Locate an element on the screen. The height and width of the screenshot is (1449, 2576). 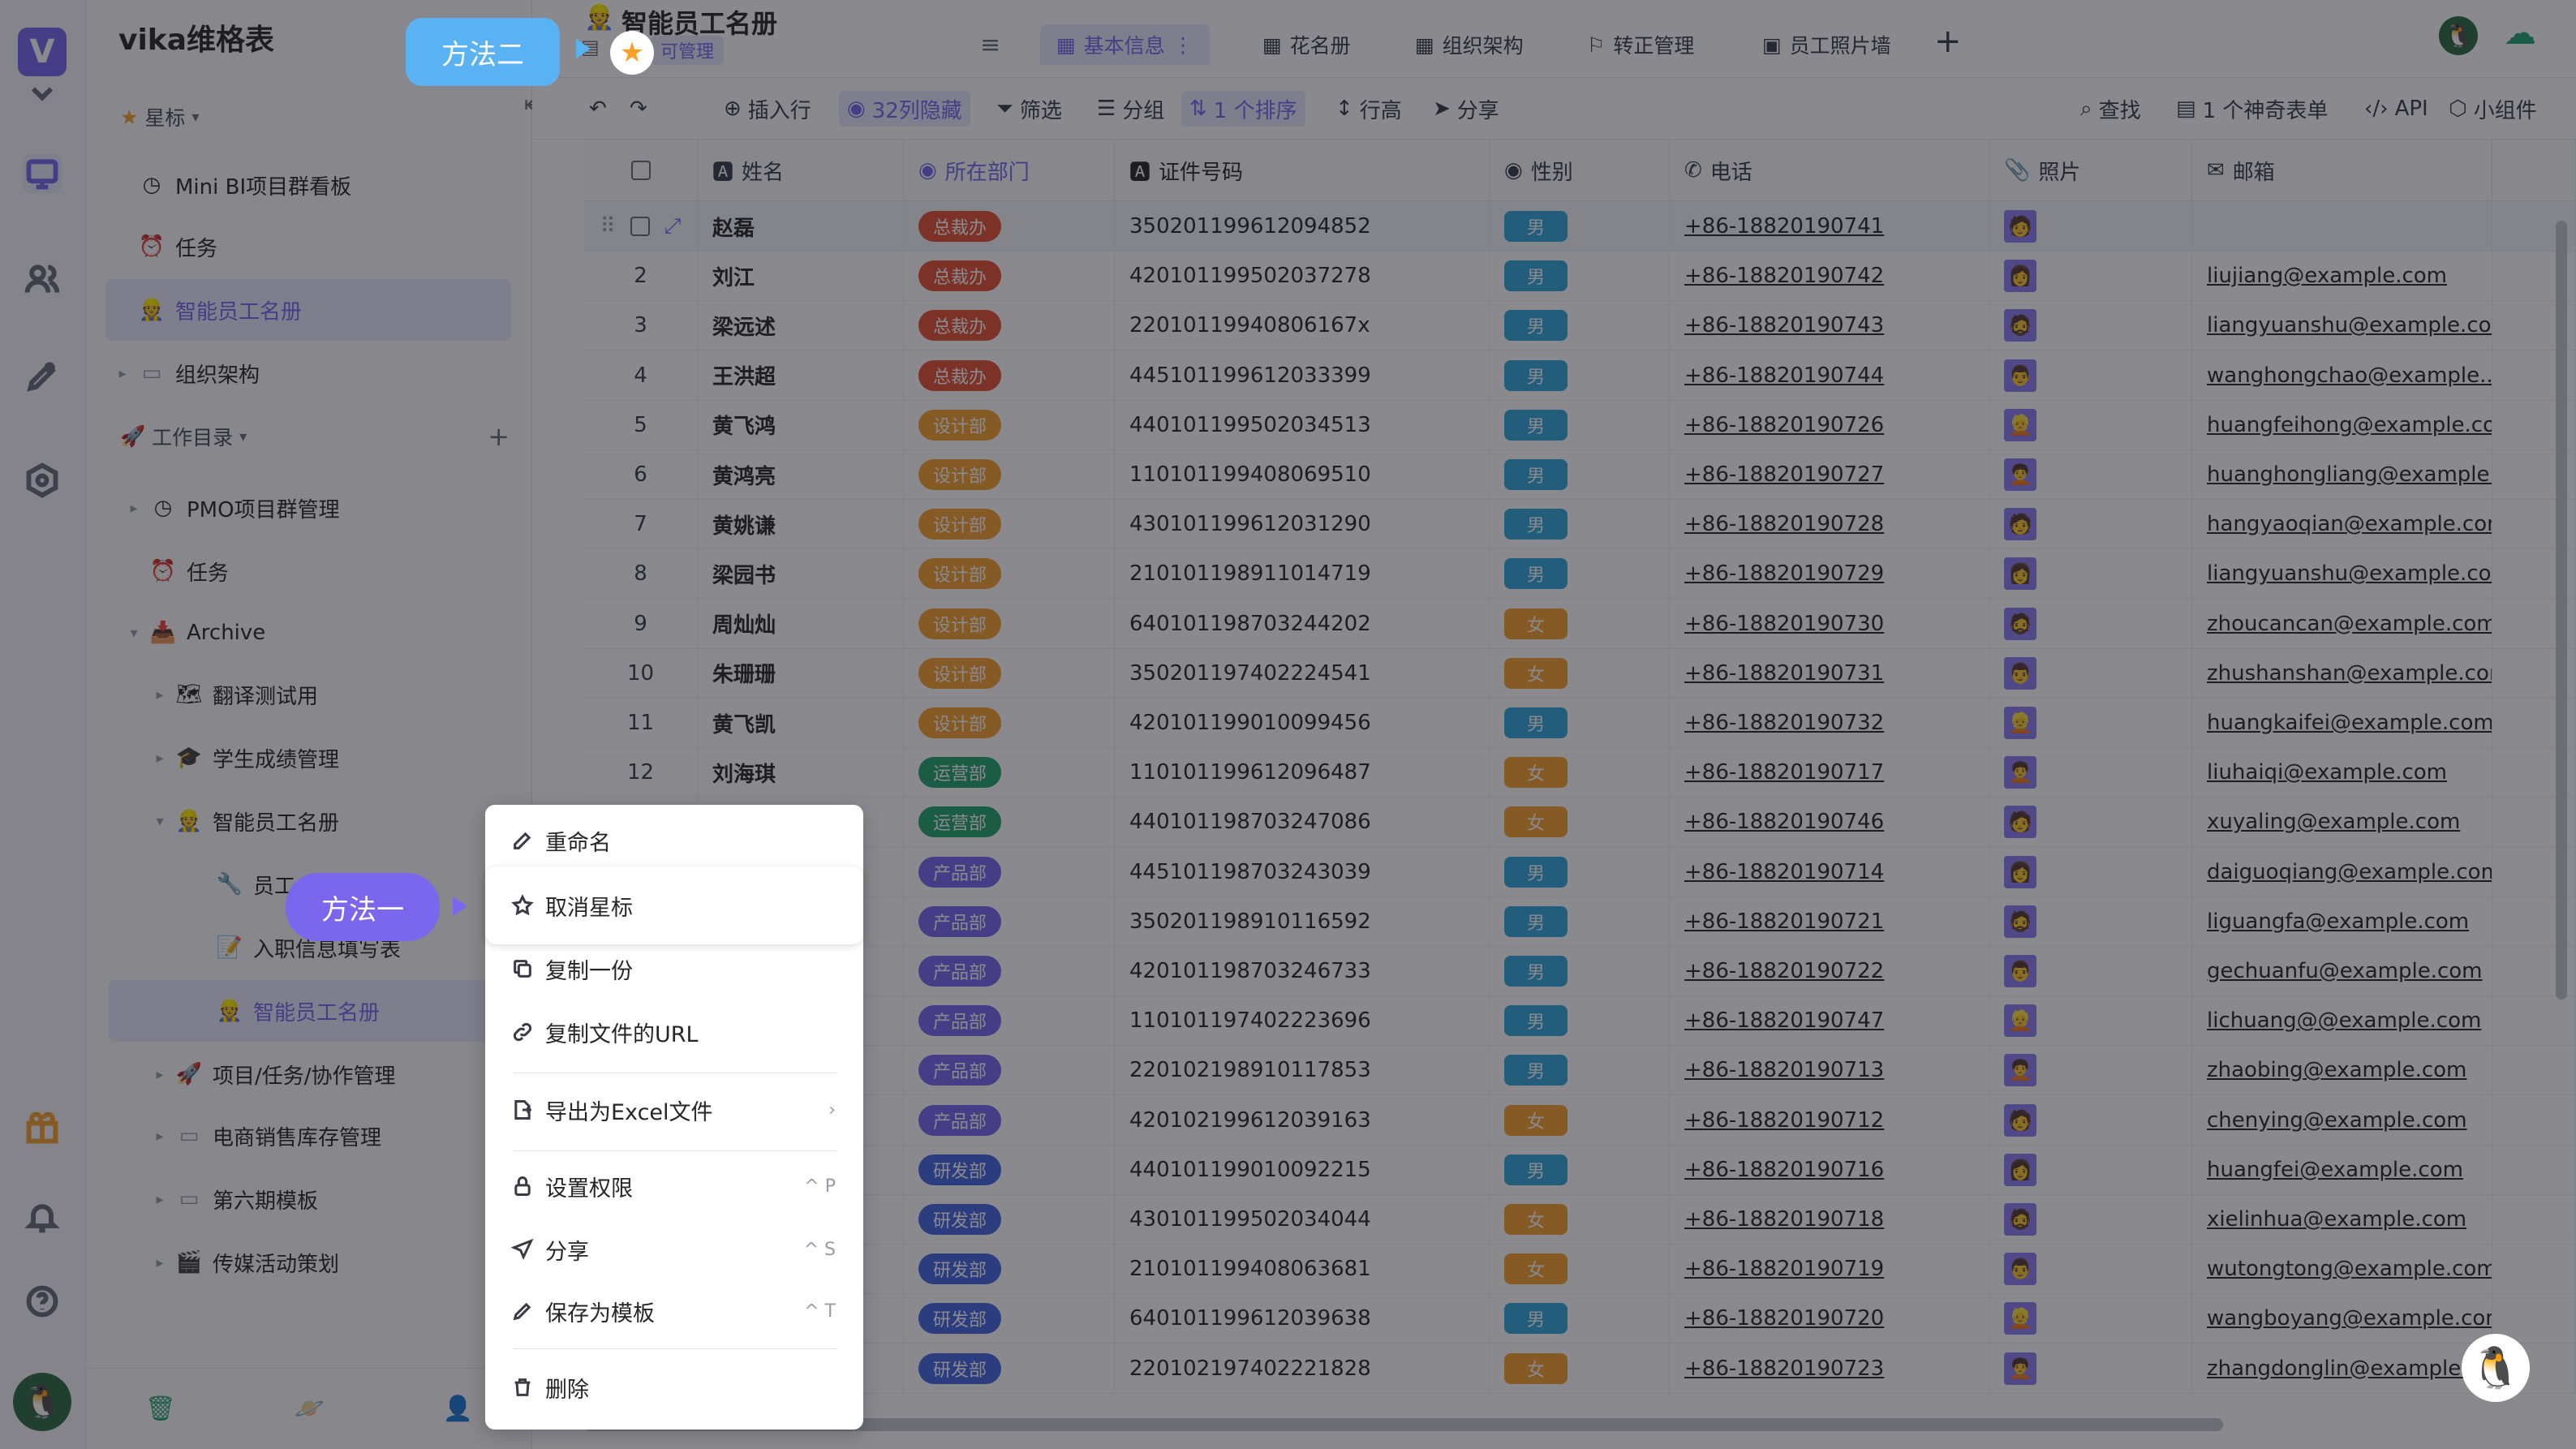
trash-icon is located at coordinates (522, 1387).